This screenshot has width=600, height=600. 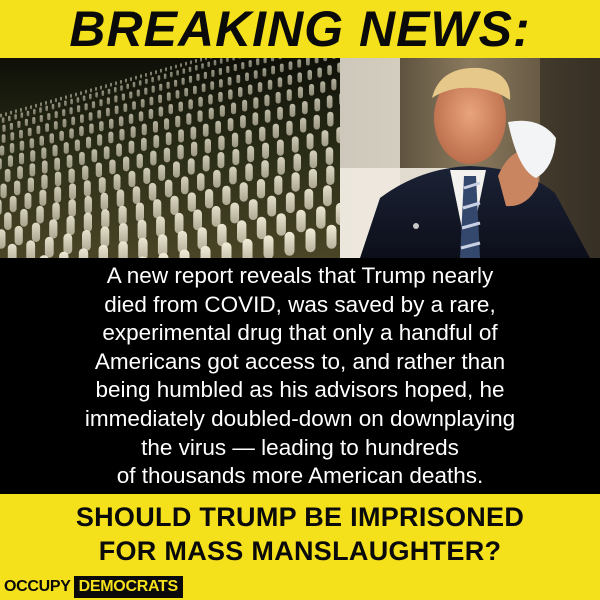 What do you see at coordinates (300, 517) in the screenshot?
I see `question-line: SHOULD TRUMP BE IMPRISONED` at bounding box center [300, 517].